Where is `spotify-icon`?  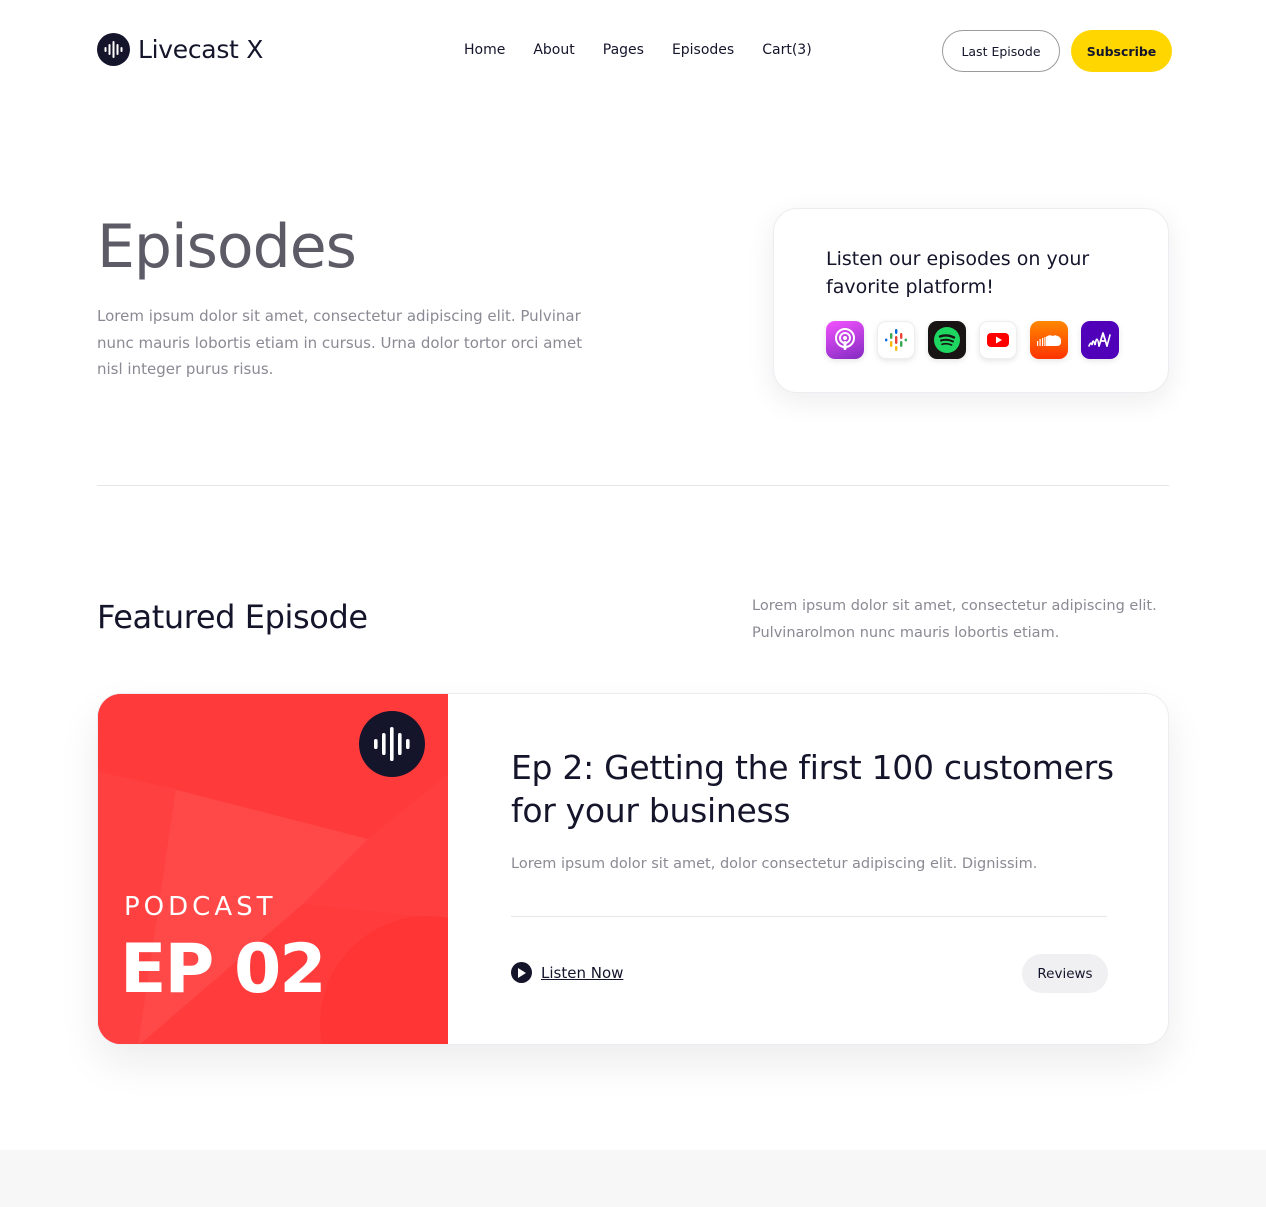 spotify-icon is located at coordinates (947, 340).